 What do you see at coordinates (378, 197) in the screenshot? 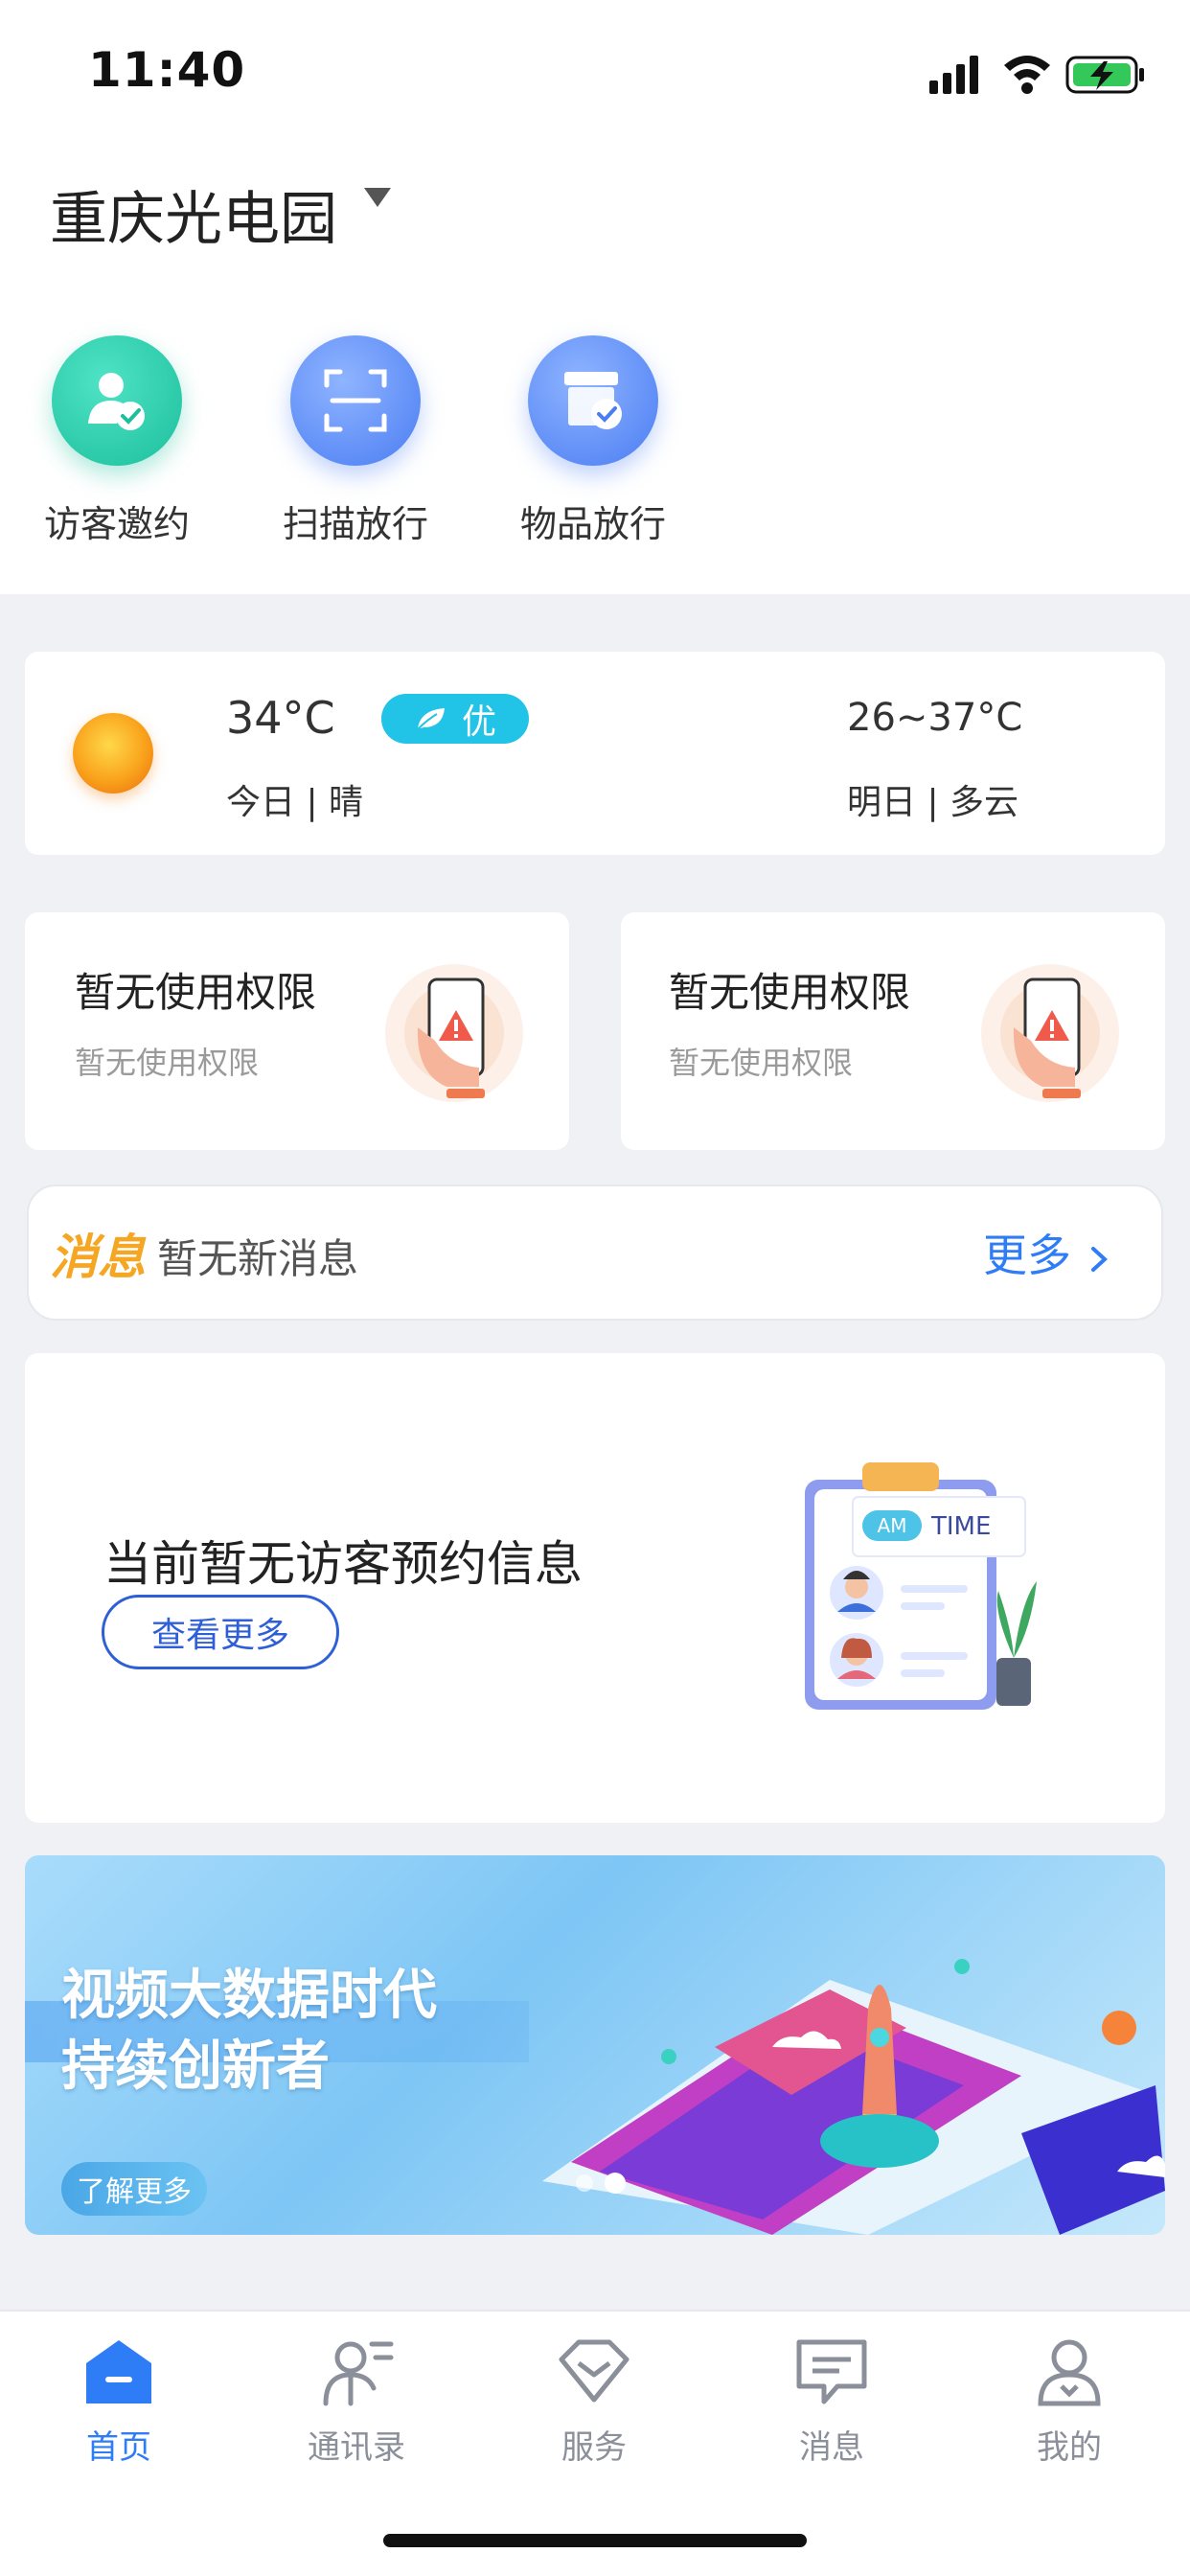
I see `dropdown-caret-icon` at bounding box center [378, 197].